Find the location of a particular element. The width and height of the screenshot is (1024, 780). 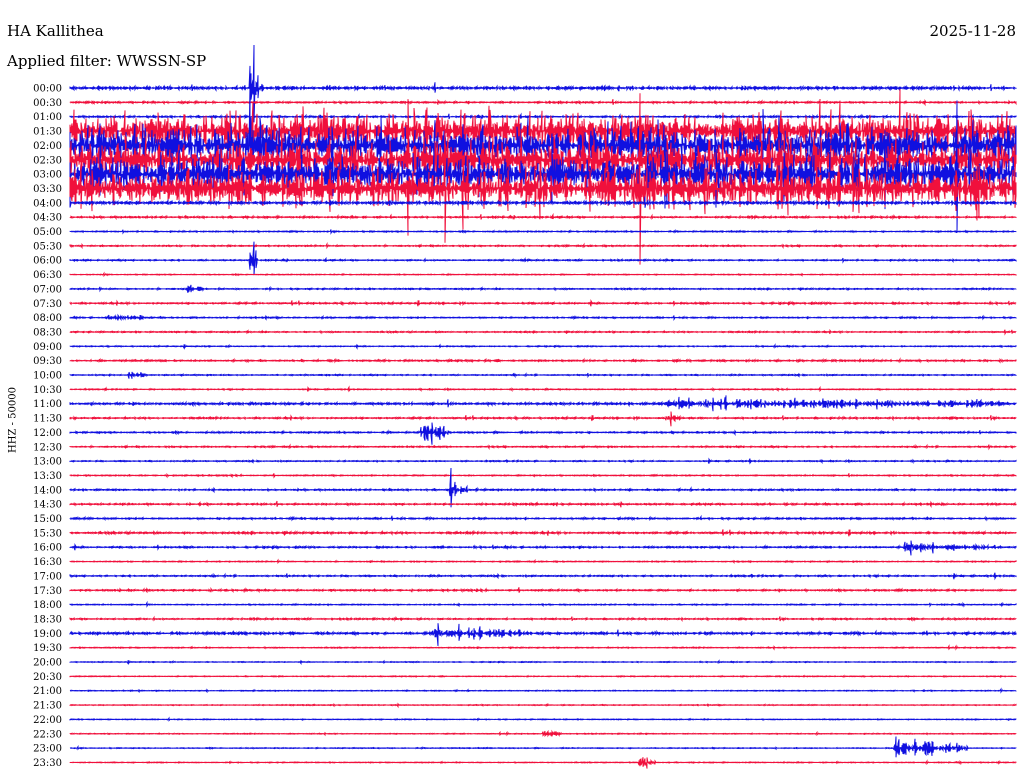

row-label-1800: 18:00 is located at coordinates (47, 605).